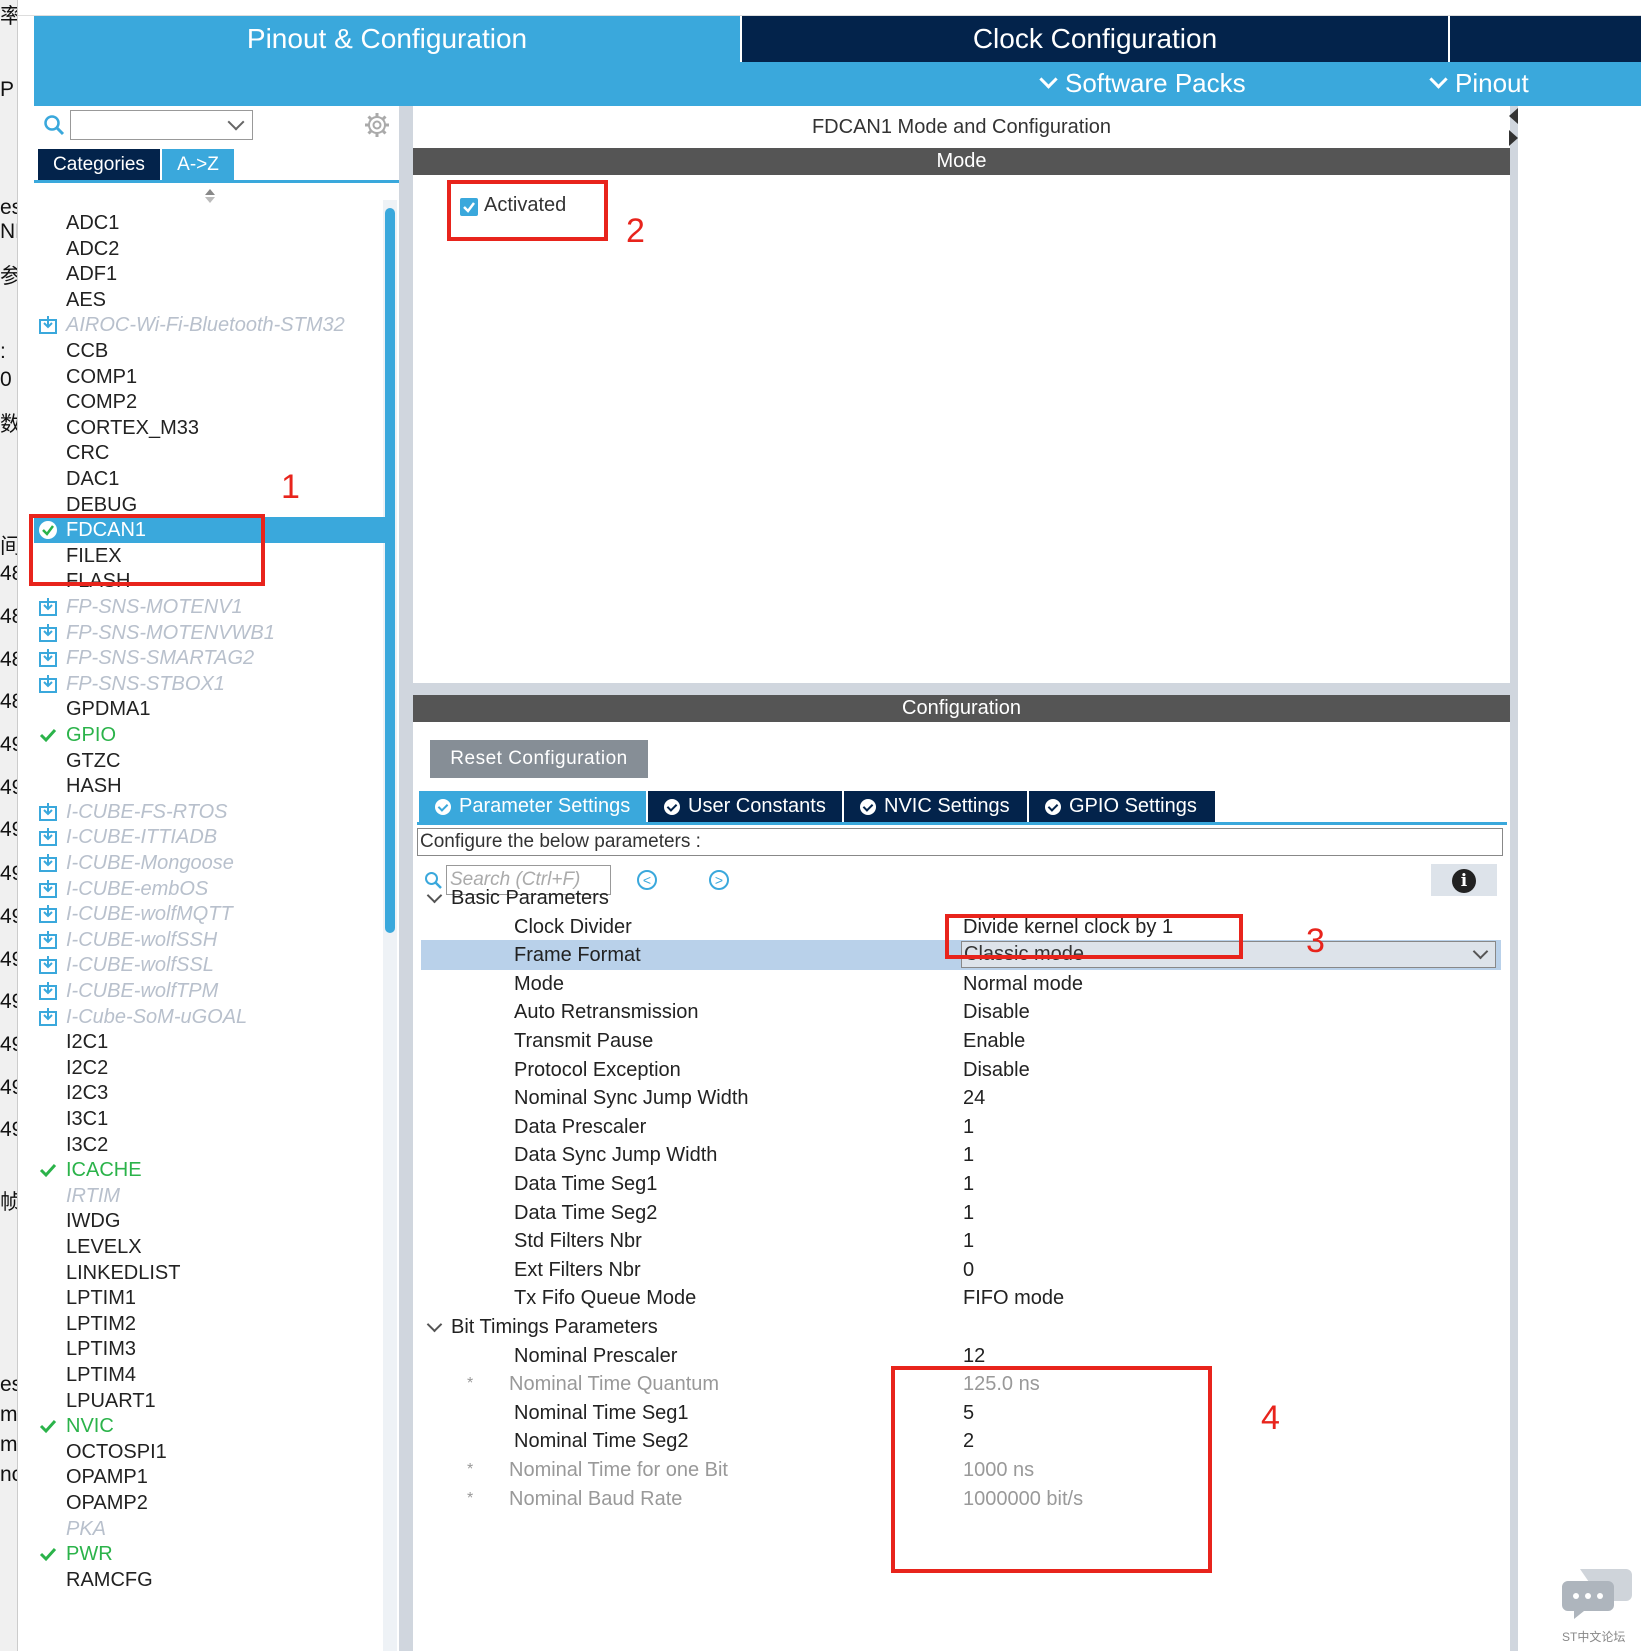 This screenshot has height=1651, width=1641. I want to click on sidebar-item-fp-sns-stbox1: FP-SNS-STBOX1, so click(211, 684).